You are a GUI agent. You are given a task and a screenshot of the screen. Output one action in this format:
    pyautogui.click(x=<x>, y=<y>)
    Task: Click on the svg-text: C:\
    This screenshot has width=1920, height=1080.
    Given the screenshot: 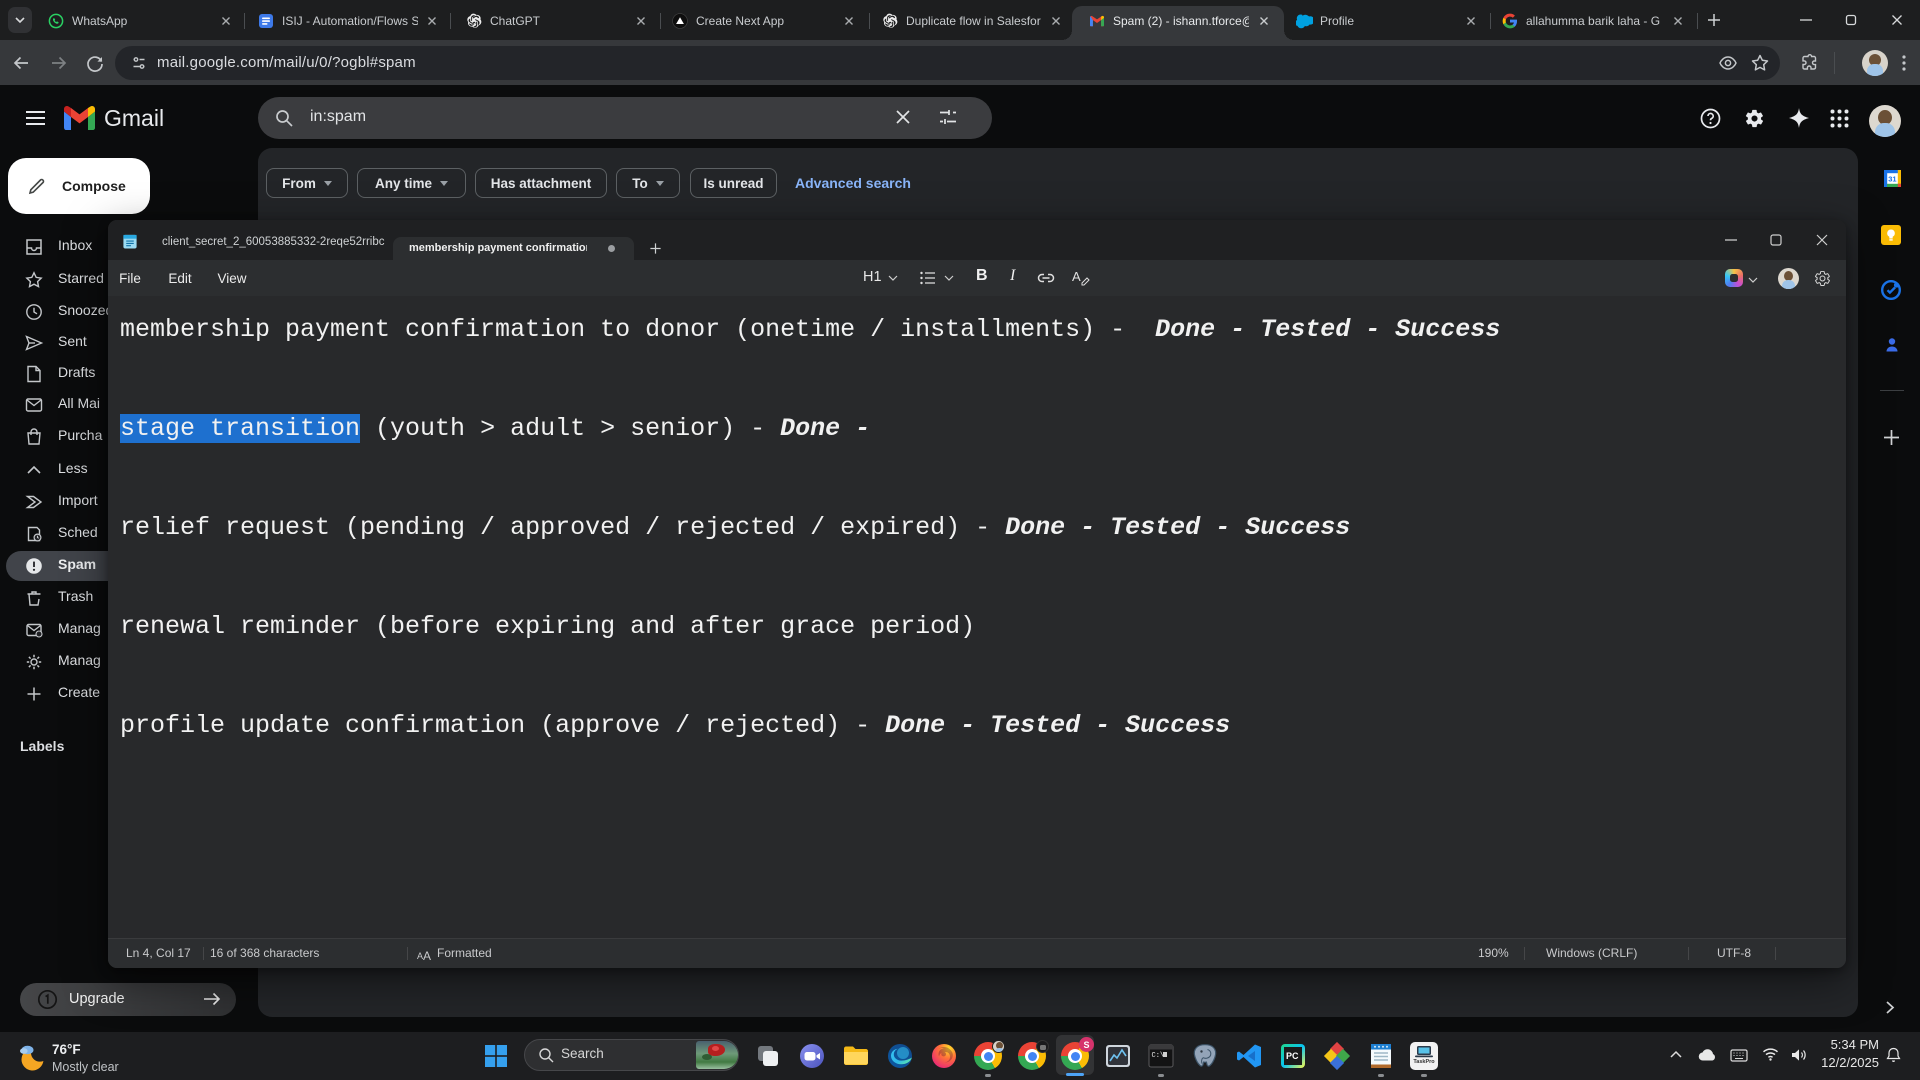 What is the action you would take?
    pyautogui.click(x=1158, y=1056)
    